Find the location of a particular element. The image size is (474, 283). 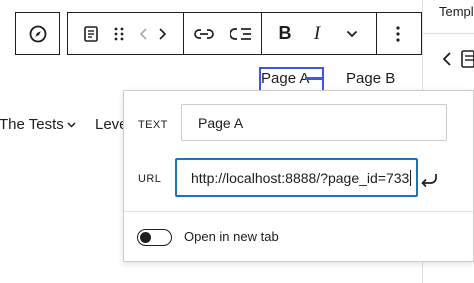

text-caret is located at coordinates (411, 177).